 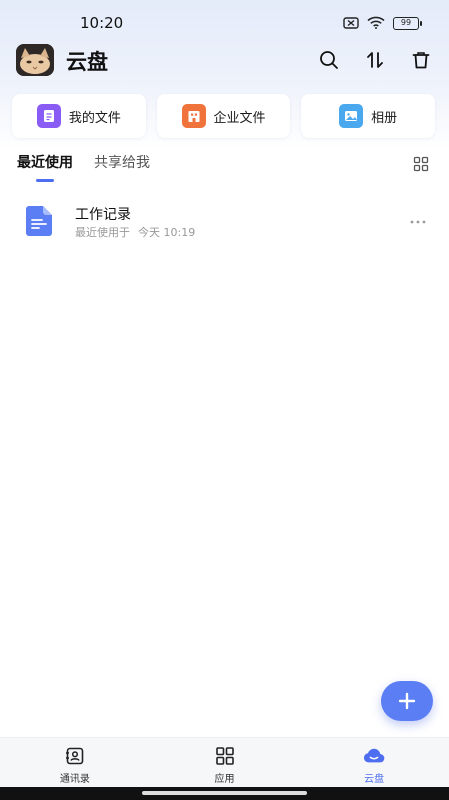 I want to click on quick-access: 我的文件 企业文件 相册, so click(x=224, y=116).